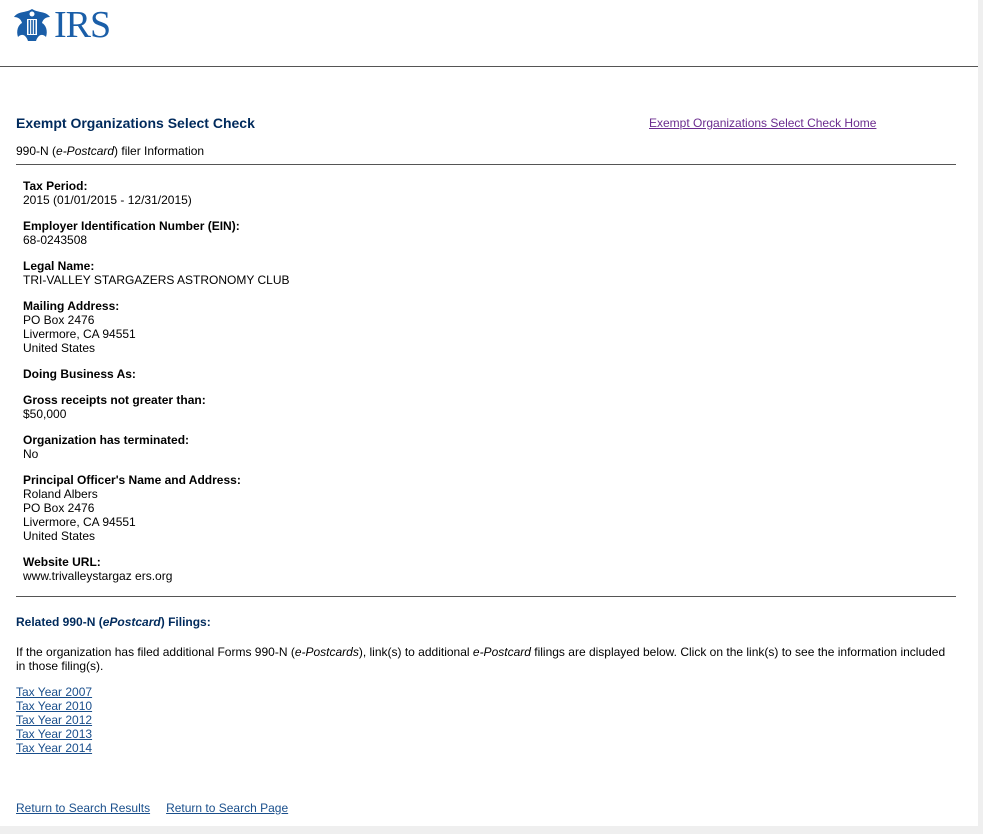 The image size is (983, 834). I want to click on related-heading-suffix: ) Filings:, so click(185, 622).